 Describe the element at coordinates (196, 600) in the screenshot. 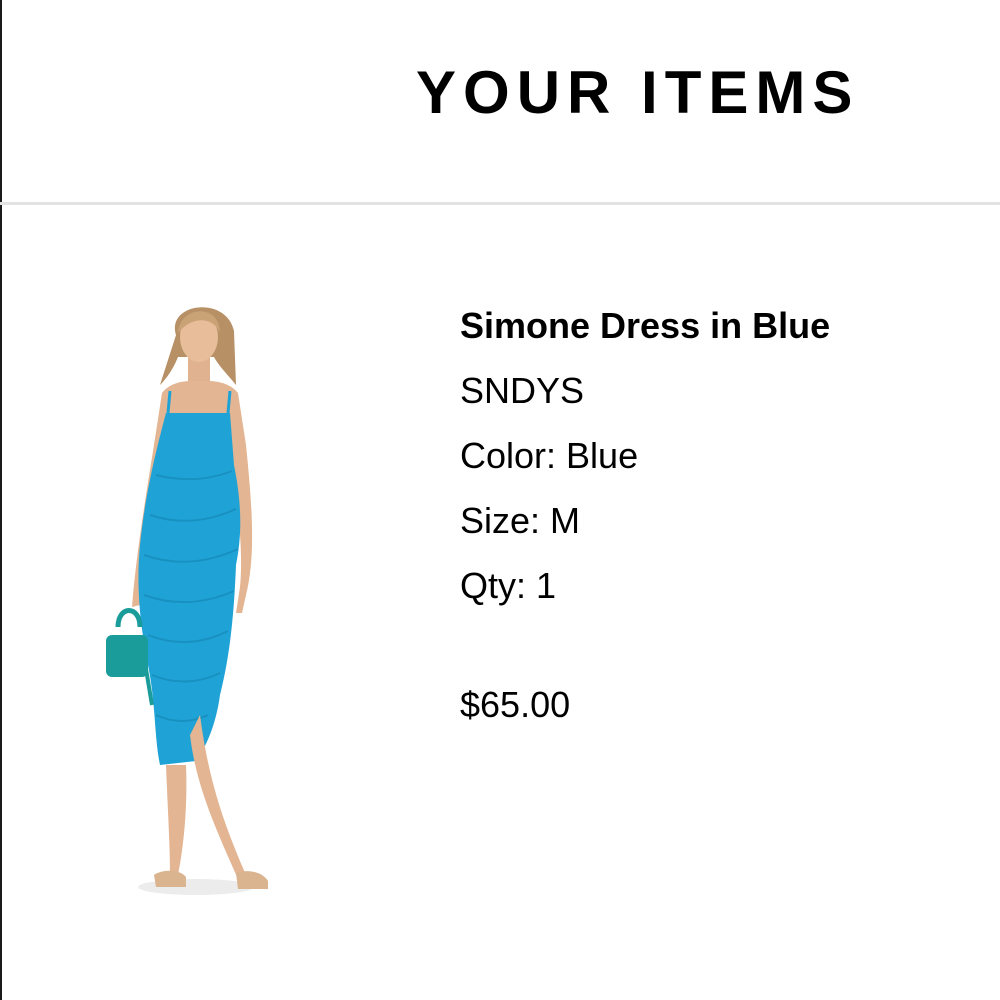

I see `product-image` at that location.